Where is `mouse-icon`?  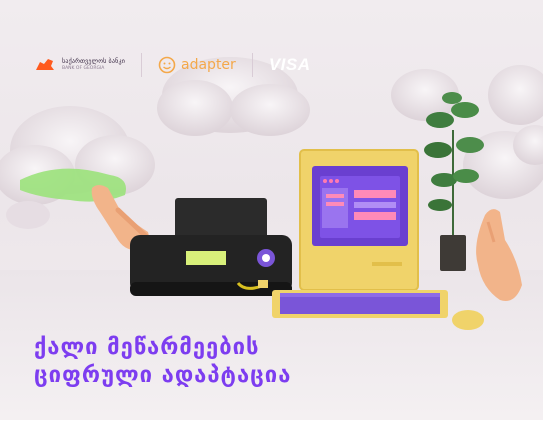 mouse-icon is located at coordinates (468, 320).